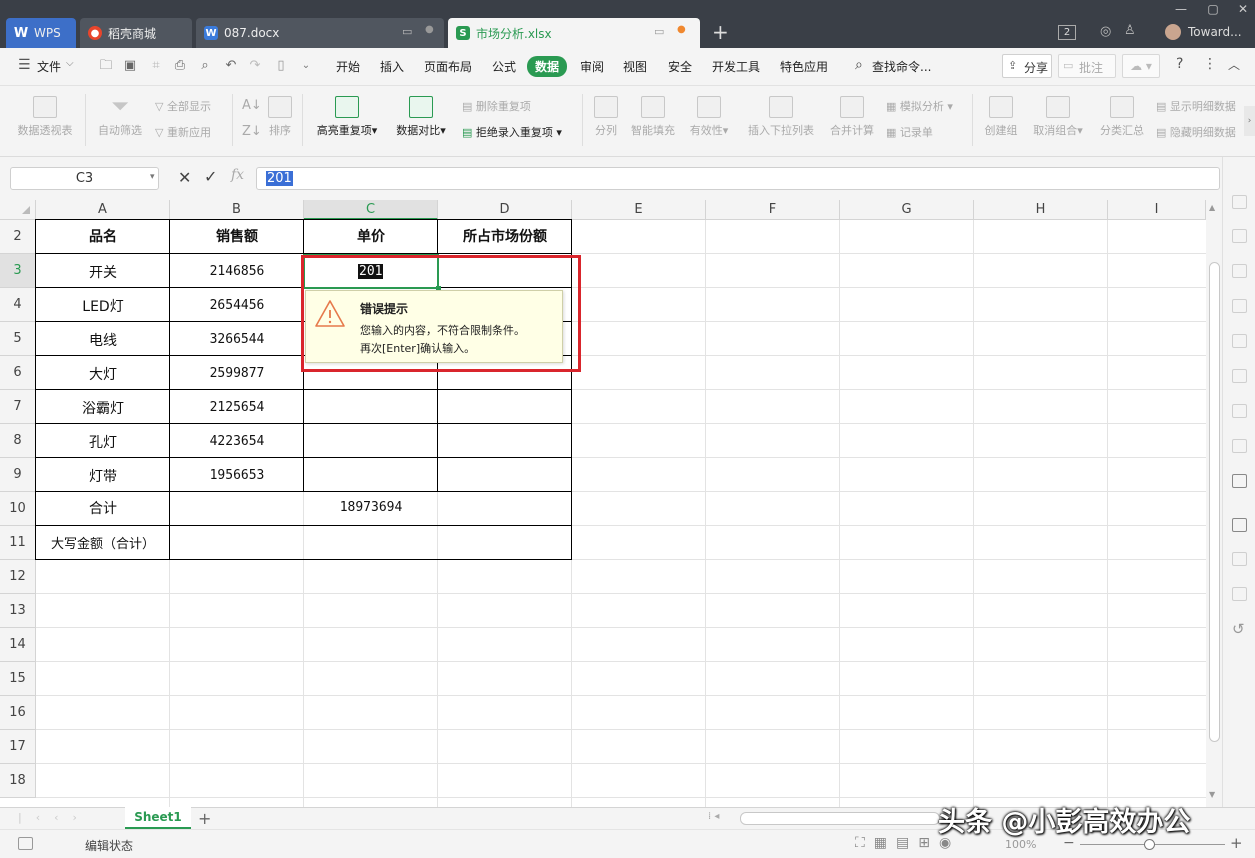  What do you see at coordinates (1239, 559) in the screenshot?
I see `image-icon` at bounding box center [1239, 559].